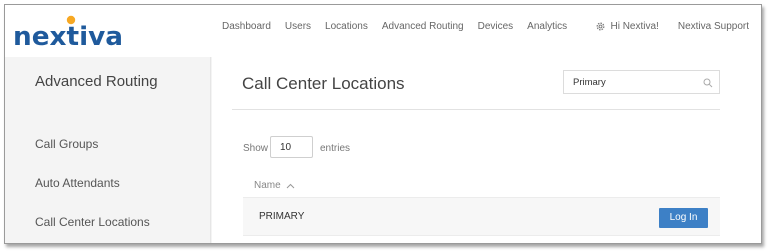 The image size is (768, 252). Describe the element at coordinates (346, 26) in the screenshot. I see `nav-locations: Locations` at that location.